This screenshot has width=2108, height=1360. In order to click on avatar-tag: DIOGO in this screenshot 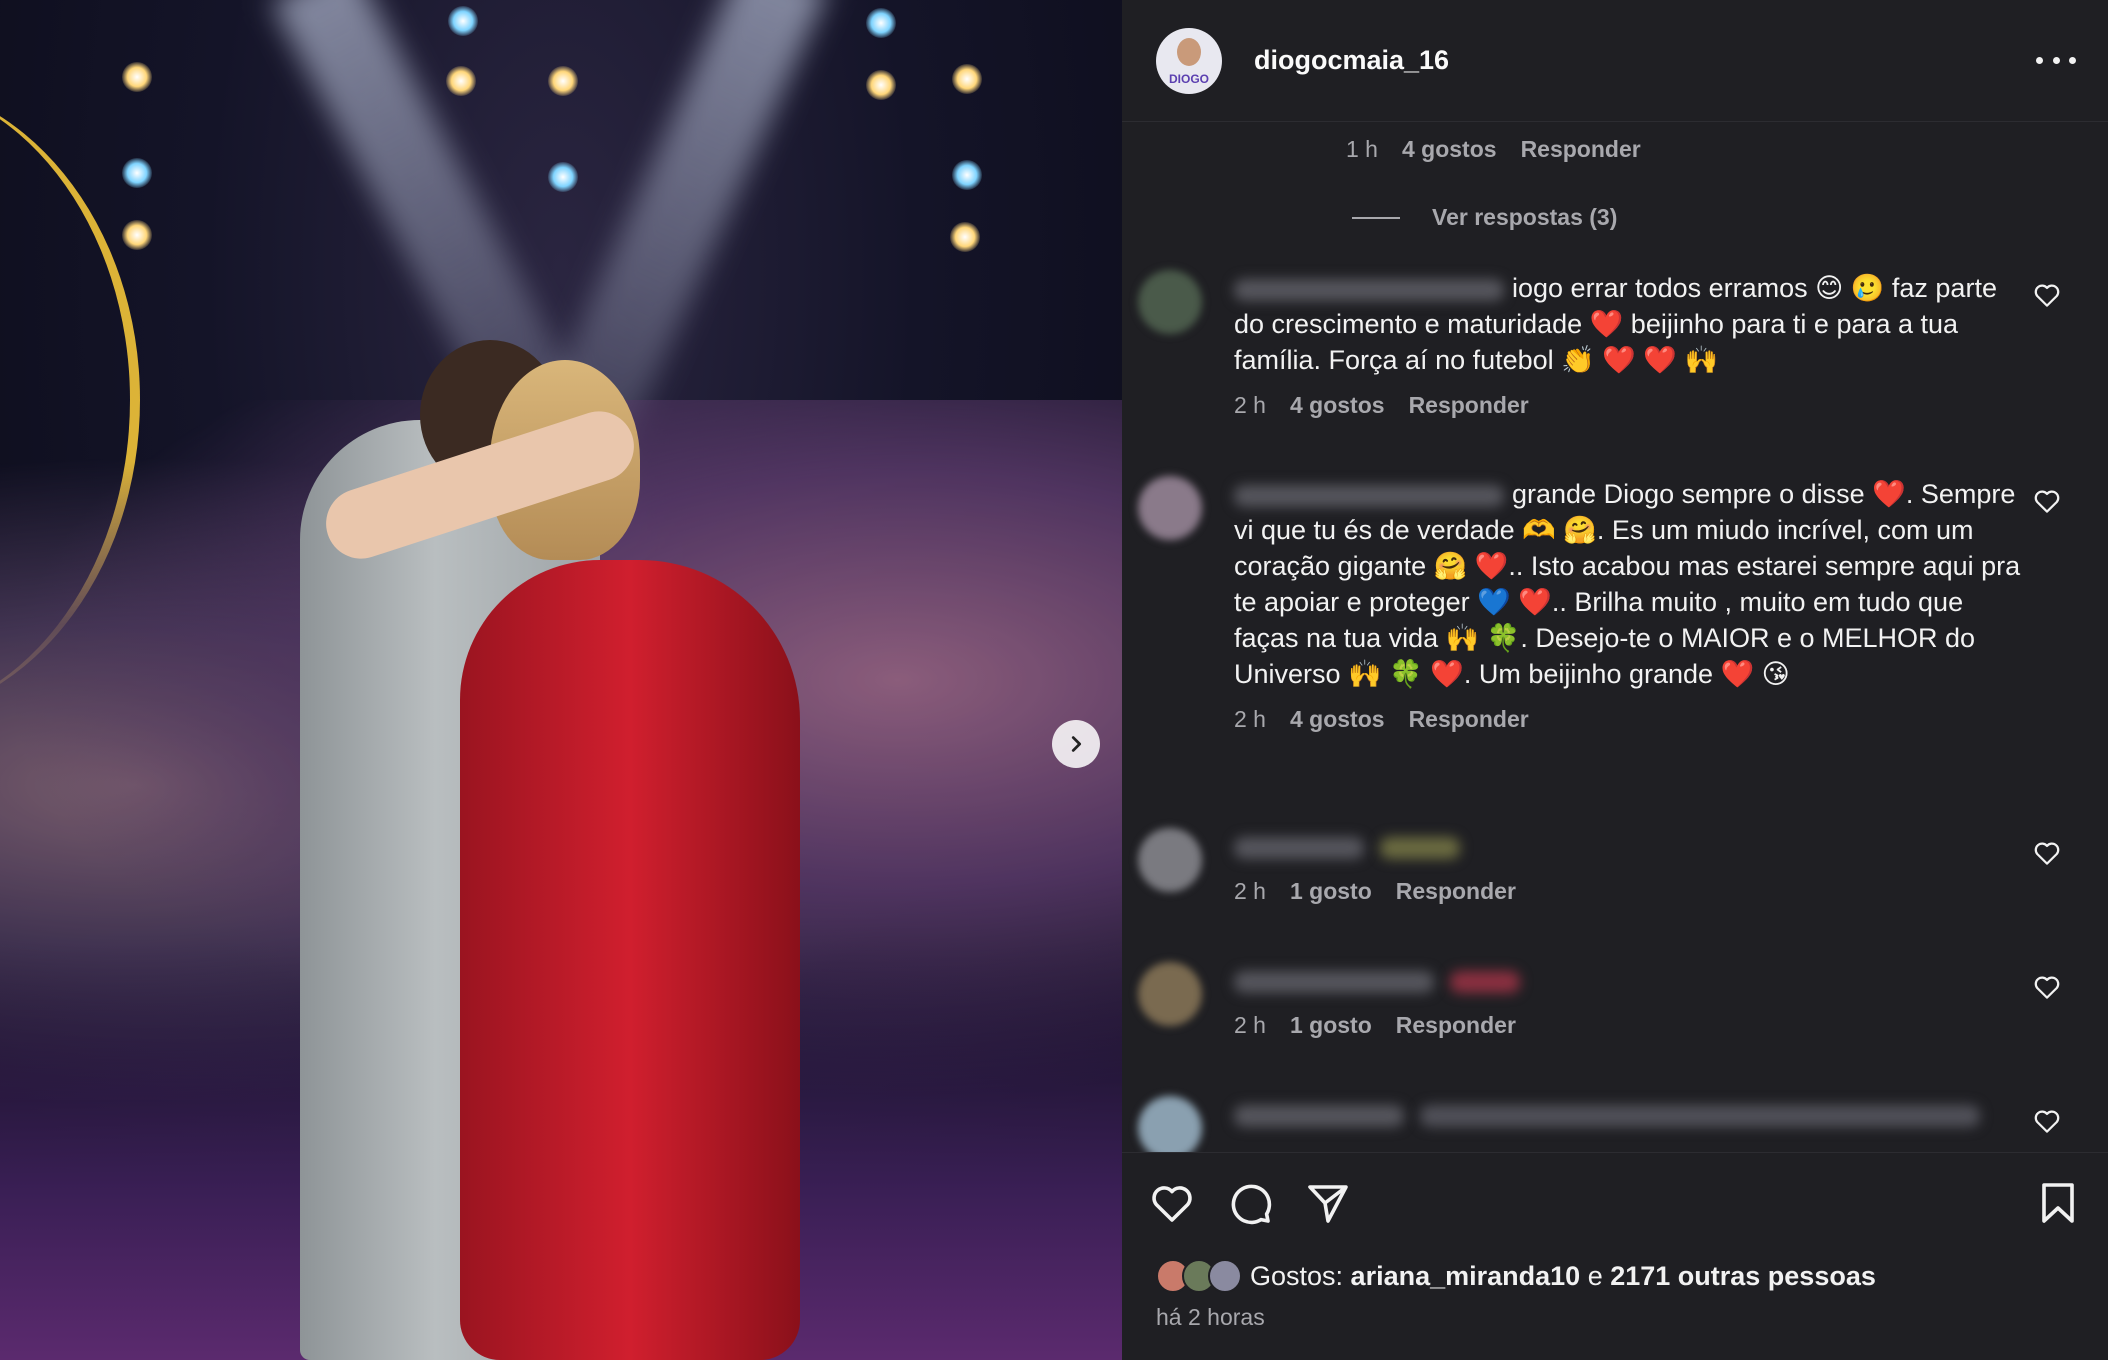, I will do `click(1188, 78)`.